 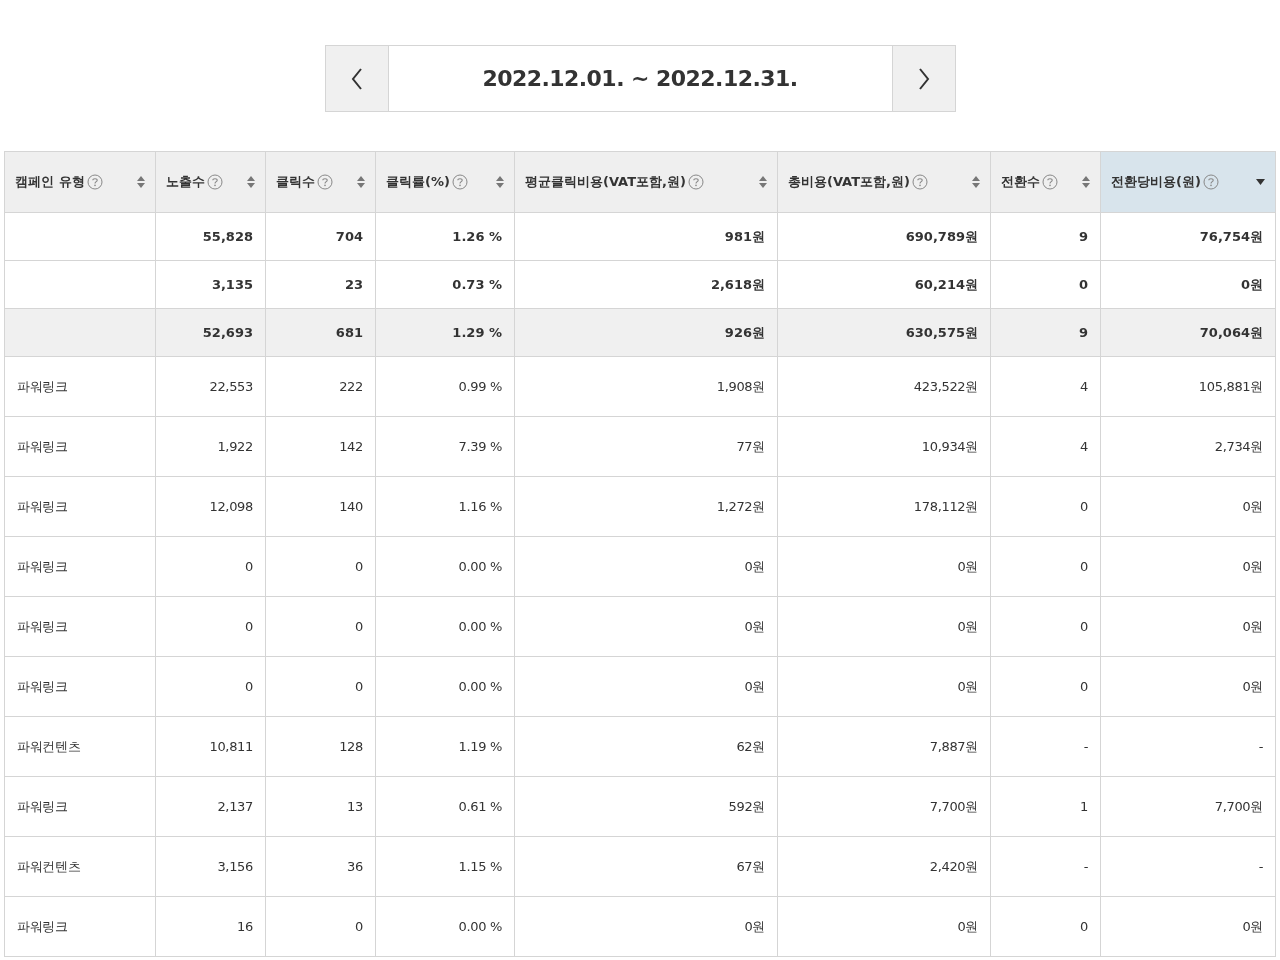 What do you see at coordinates (227, 236) in the screenshot?
I see `table-cell: 55,828` at bounding box center [227, 236].